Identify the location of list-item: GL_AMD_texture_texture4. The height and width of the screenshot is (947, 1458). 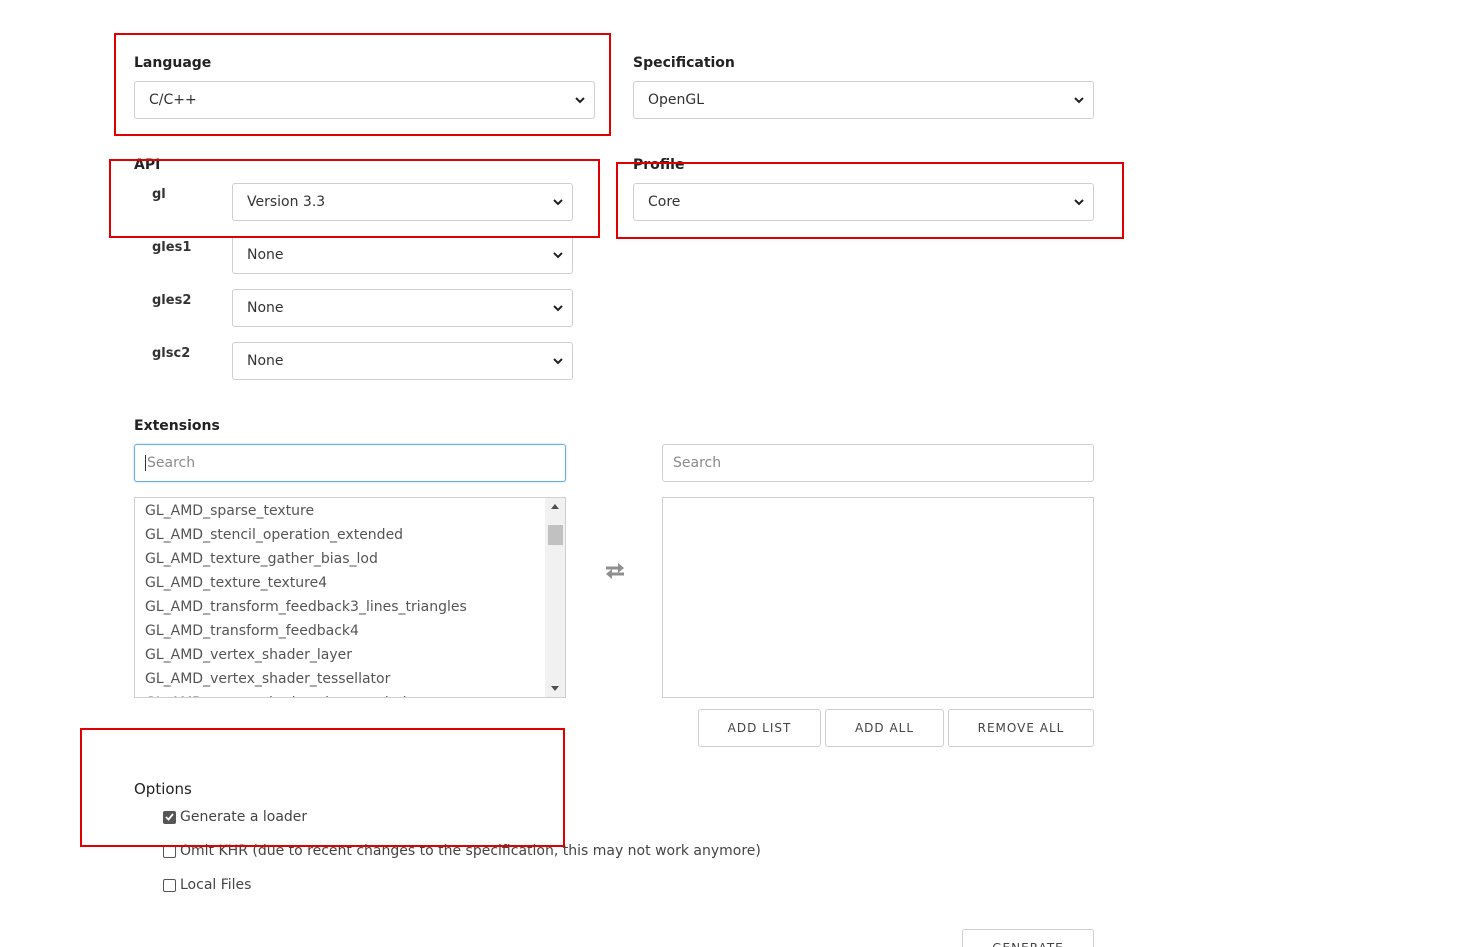
(340, 583).